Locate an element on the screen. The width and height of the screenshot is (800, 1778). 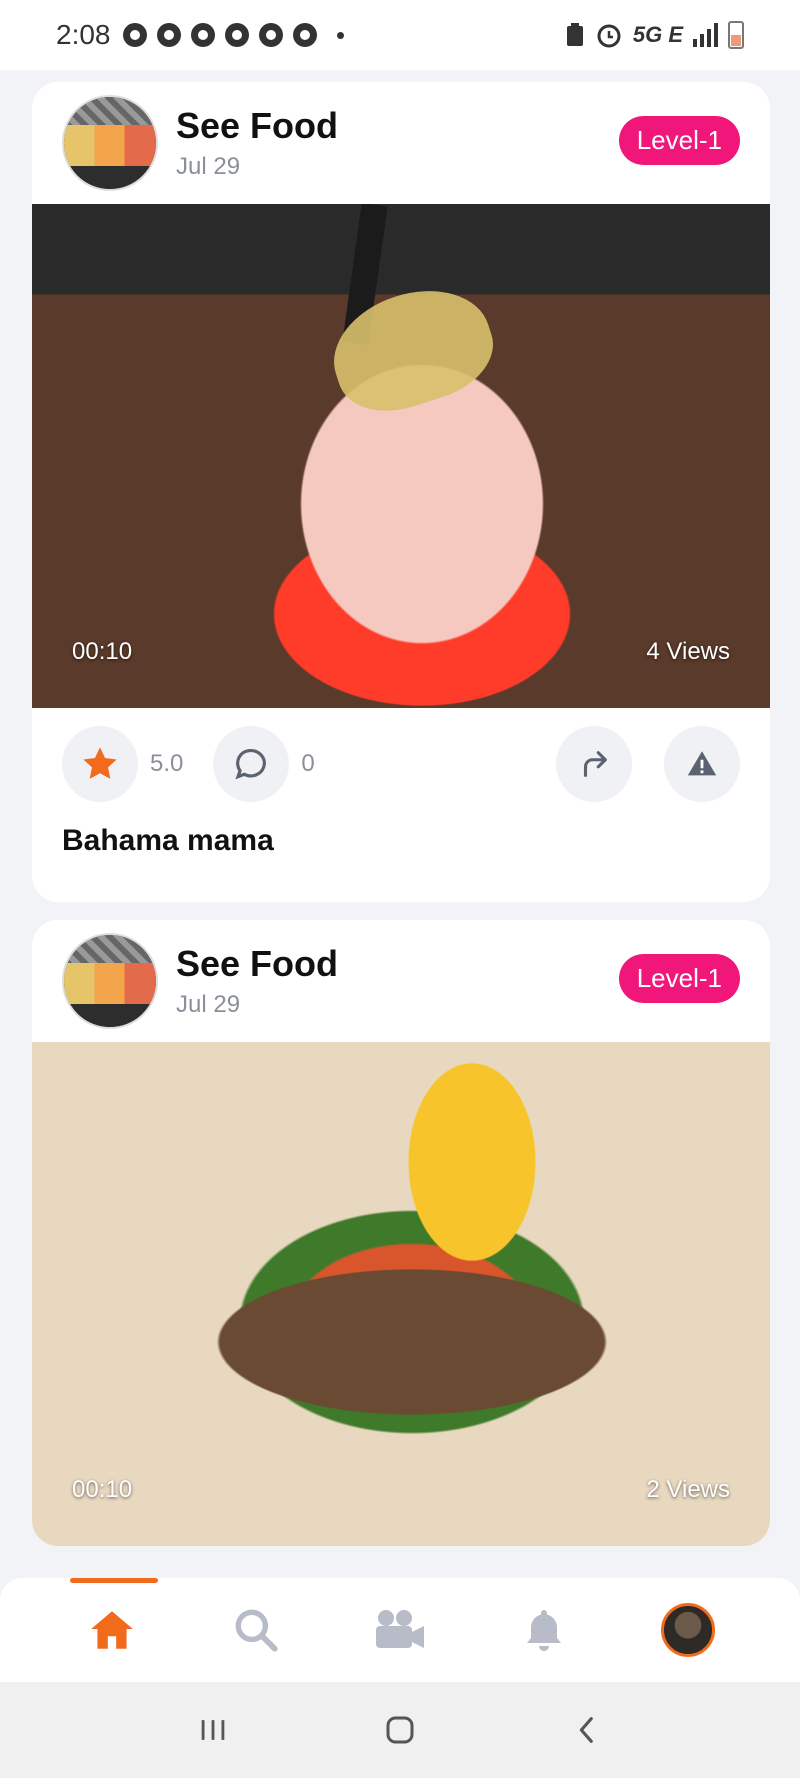
bell-icon is located at coordinates (544, 1630).